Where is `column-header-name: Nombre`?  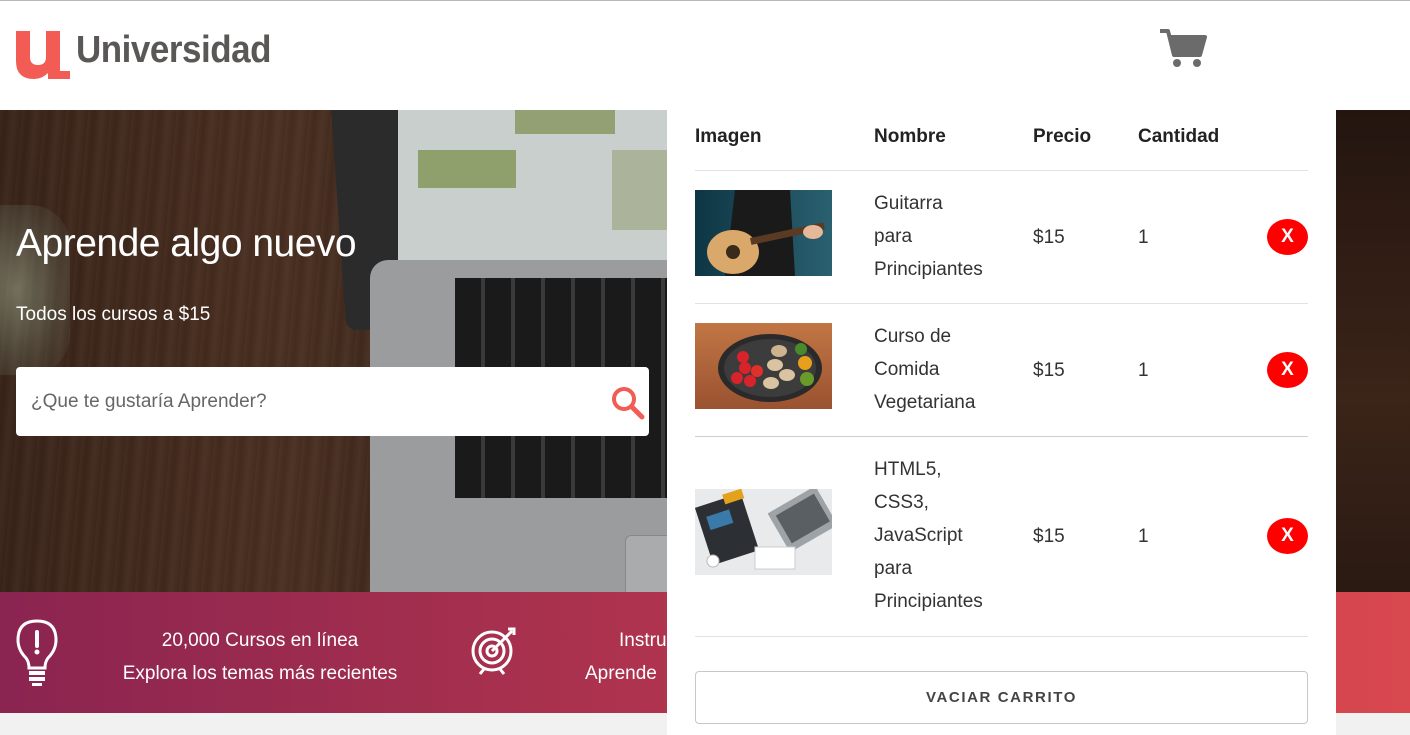 column-header-name: Nombre is located at coordinates (910, 136).